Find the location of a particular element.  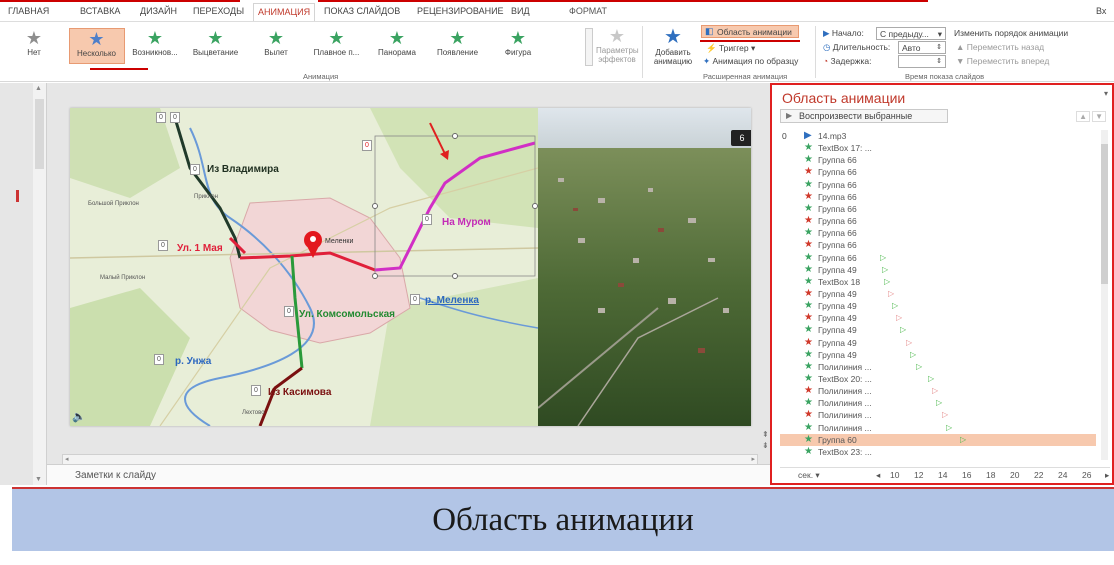

effect-params-button: ★ Параметры эффектов is located at coordinates (617, 45).